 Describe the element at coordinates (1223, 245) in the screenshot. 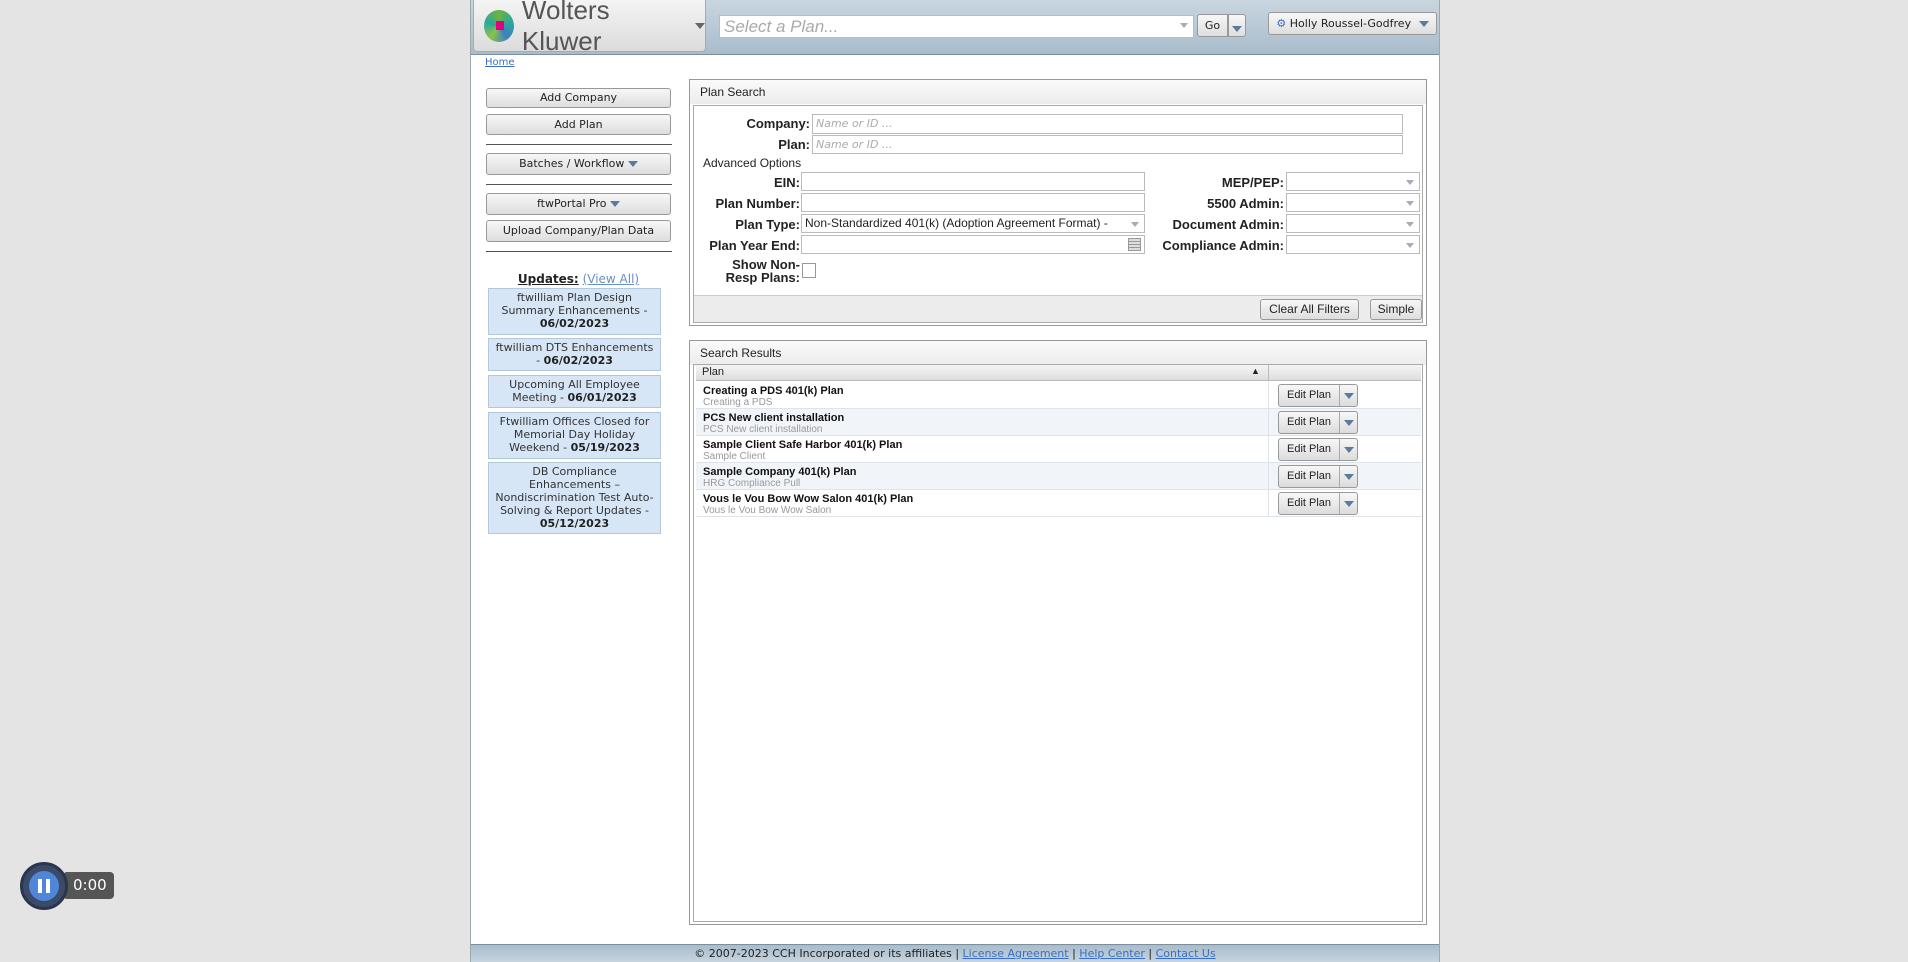

I see `compliance-admin-label: Compliance Admin:` at that location.